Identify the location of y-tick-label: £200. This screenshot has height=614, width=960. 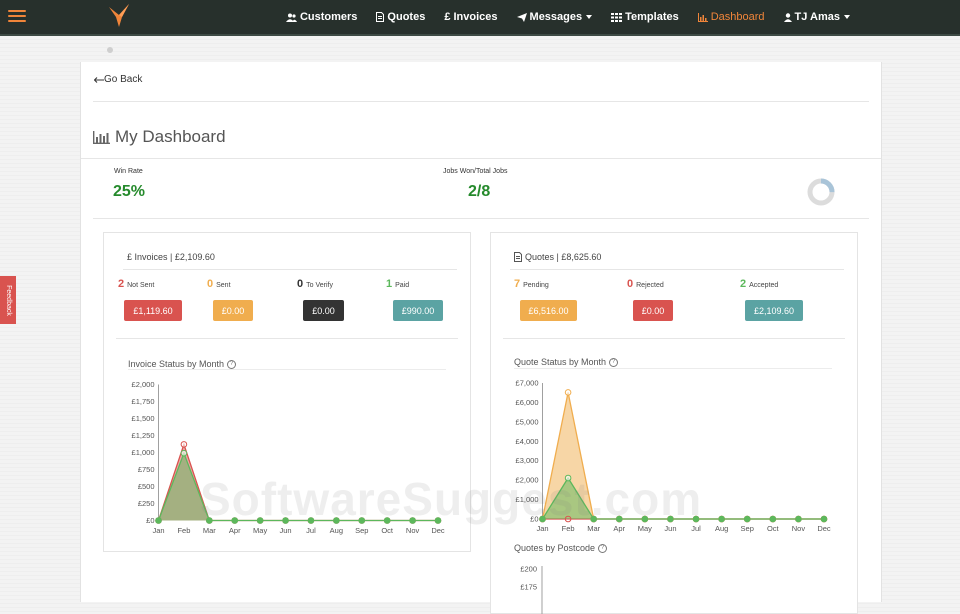
(528, 569).